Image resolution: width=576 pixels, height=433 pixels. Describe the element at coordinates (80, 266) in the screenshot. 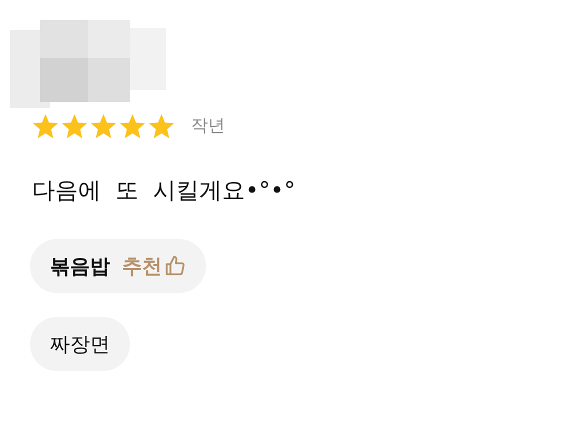

I see `menu-name: 볶음밥` at that location.